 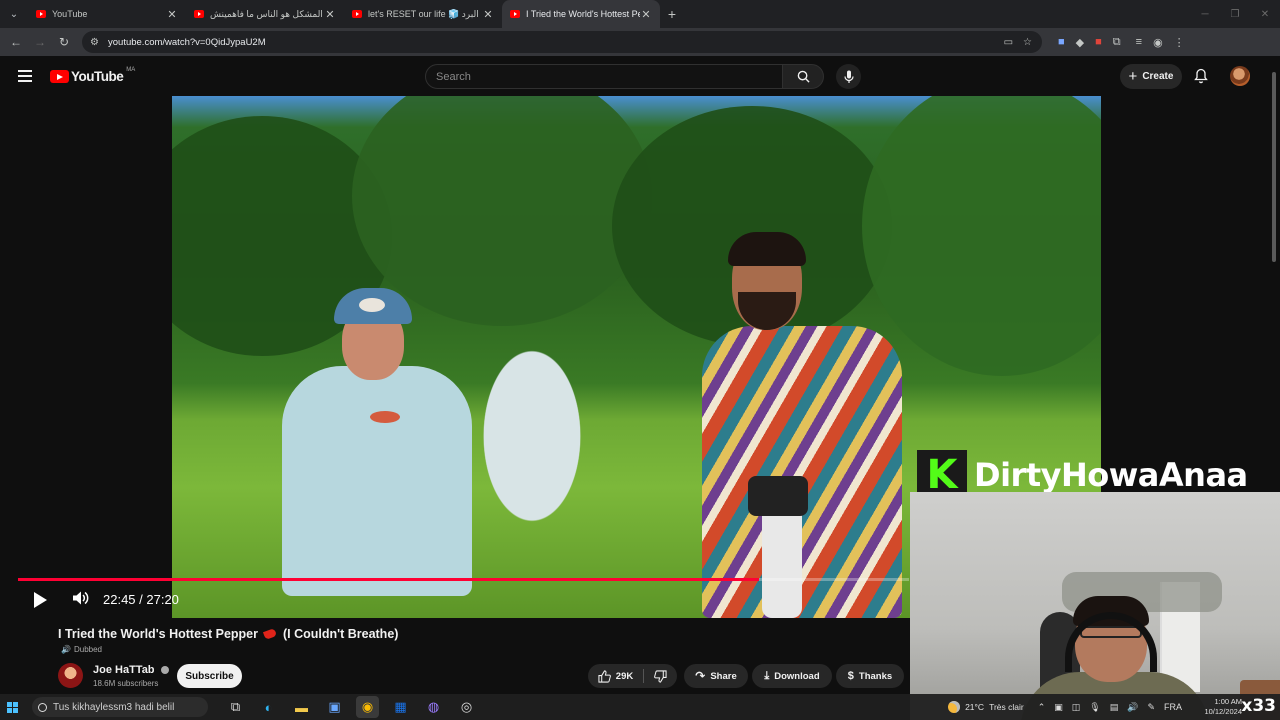 What do you see at coordinates (40, 600) in the screenshot?
I see `play-button` at bounding box center [40, 600].